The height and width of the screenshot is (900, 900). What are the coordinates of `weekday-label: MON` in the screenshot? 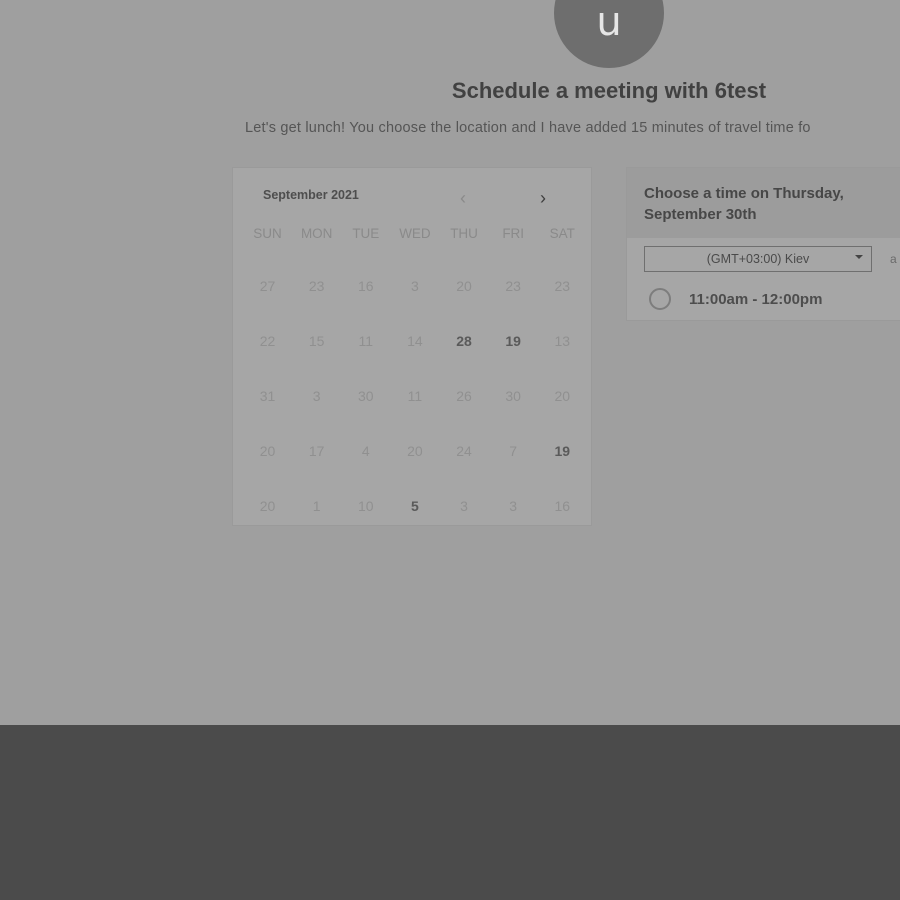 It's located at (316, 233).